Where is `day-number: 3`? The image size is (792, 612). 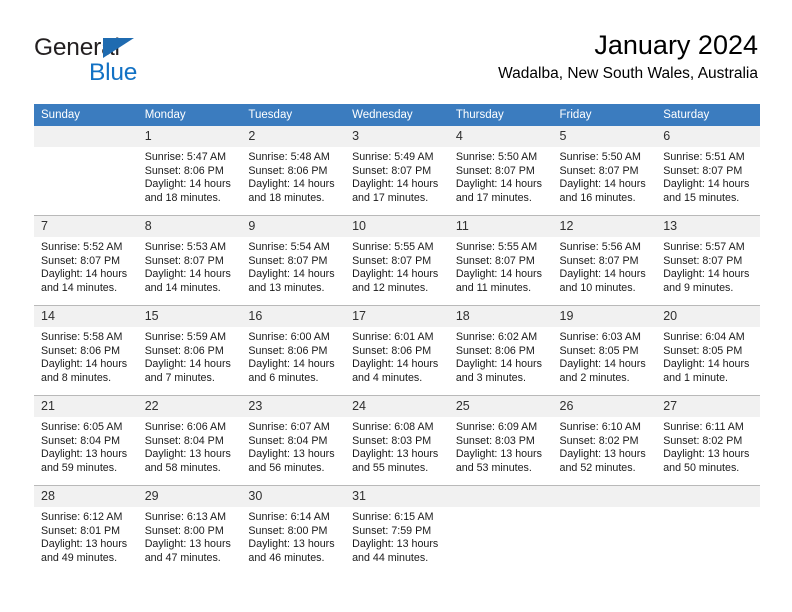 day-number: 3 is located at coordinates (397, 136).